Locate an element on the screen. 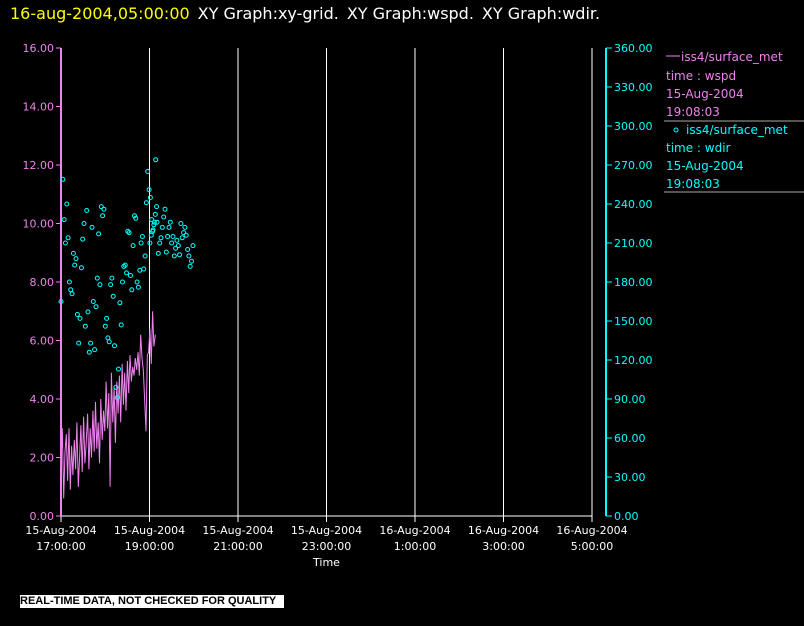 The width and height of the screenshot is (804, 626). legend-wspd-name: iss4/surface_met is located at coordinates (732, 57).